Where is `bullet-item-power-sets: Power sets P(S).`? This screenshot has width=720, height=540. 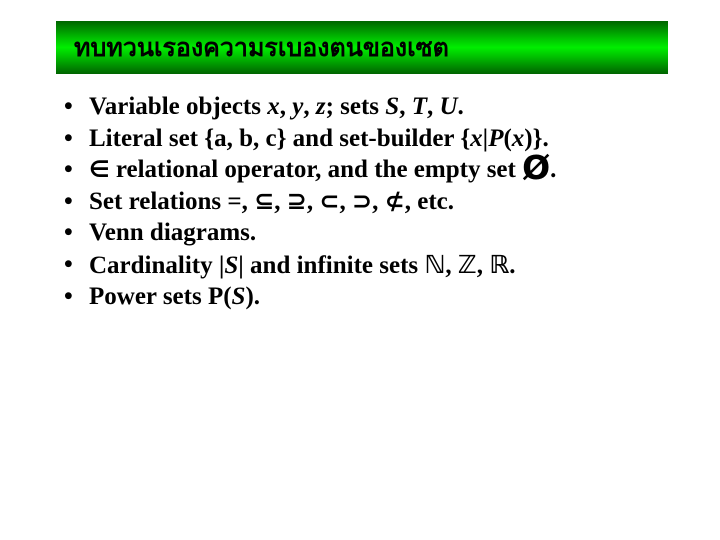
bullet-item-power-sets: Power sets P(S). is located at coordinates (358, 297).